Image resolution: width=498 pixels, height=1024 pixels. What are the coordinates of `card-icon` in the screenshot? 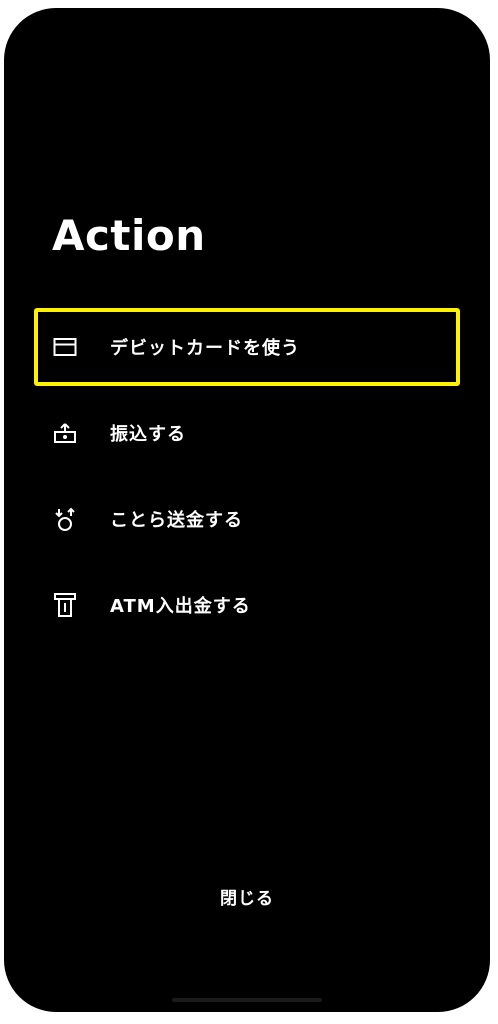 It's located at (65, 347).